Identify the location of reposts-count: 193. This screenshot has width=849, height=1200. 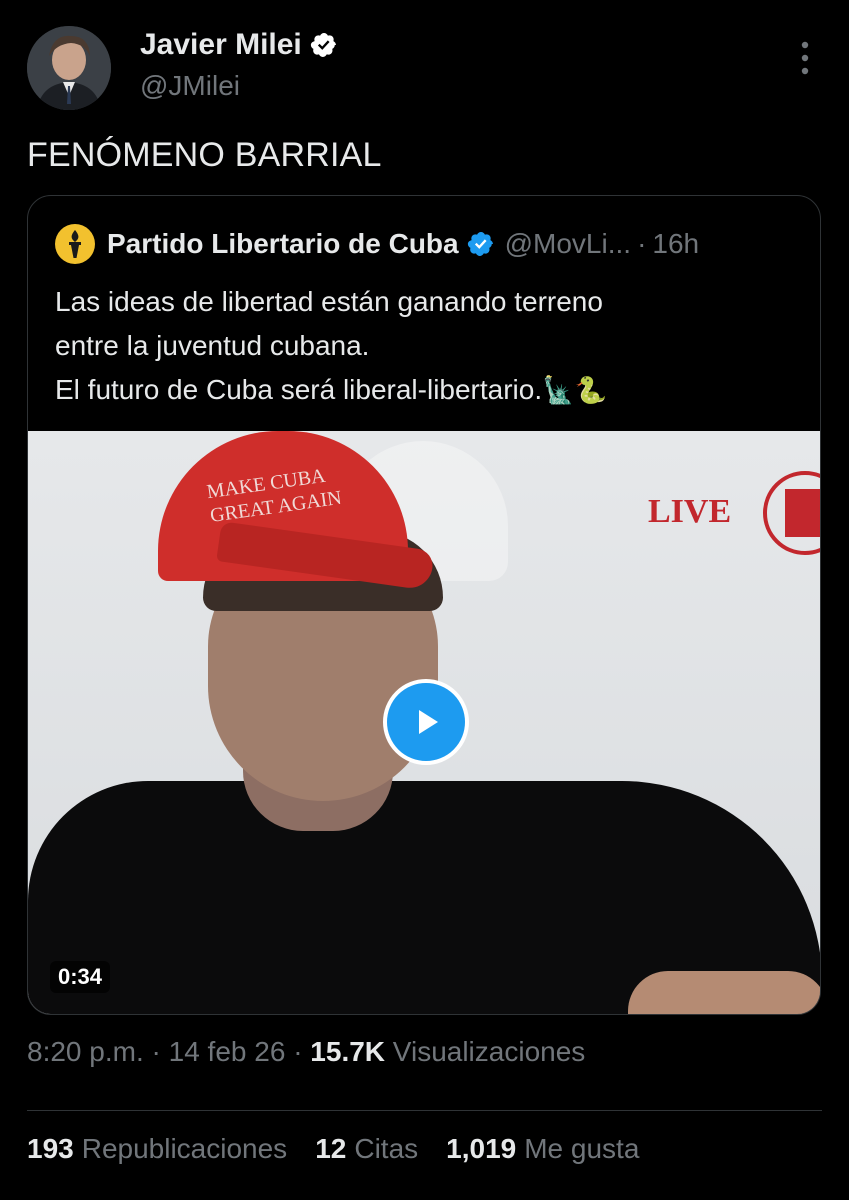
(50, 1148).